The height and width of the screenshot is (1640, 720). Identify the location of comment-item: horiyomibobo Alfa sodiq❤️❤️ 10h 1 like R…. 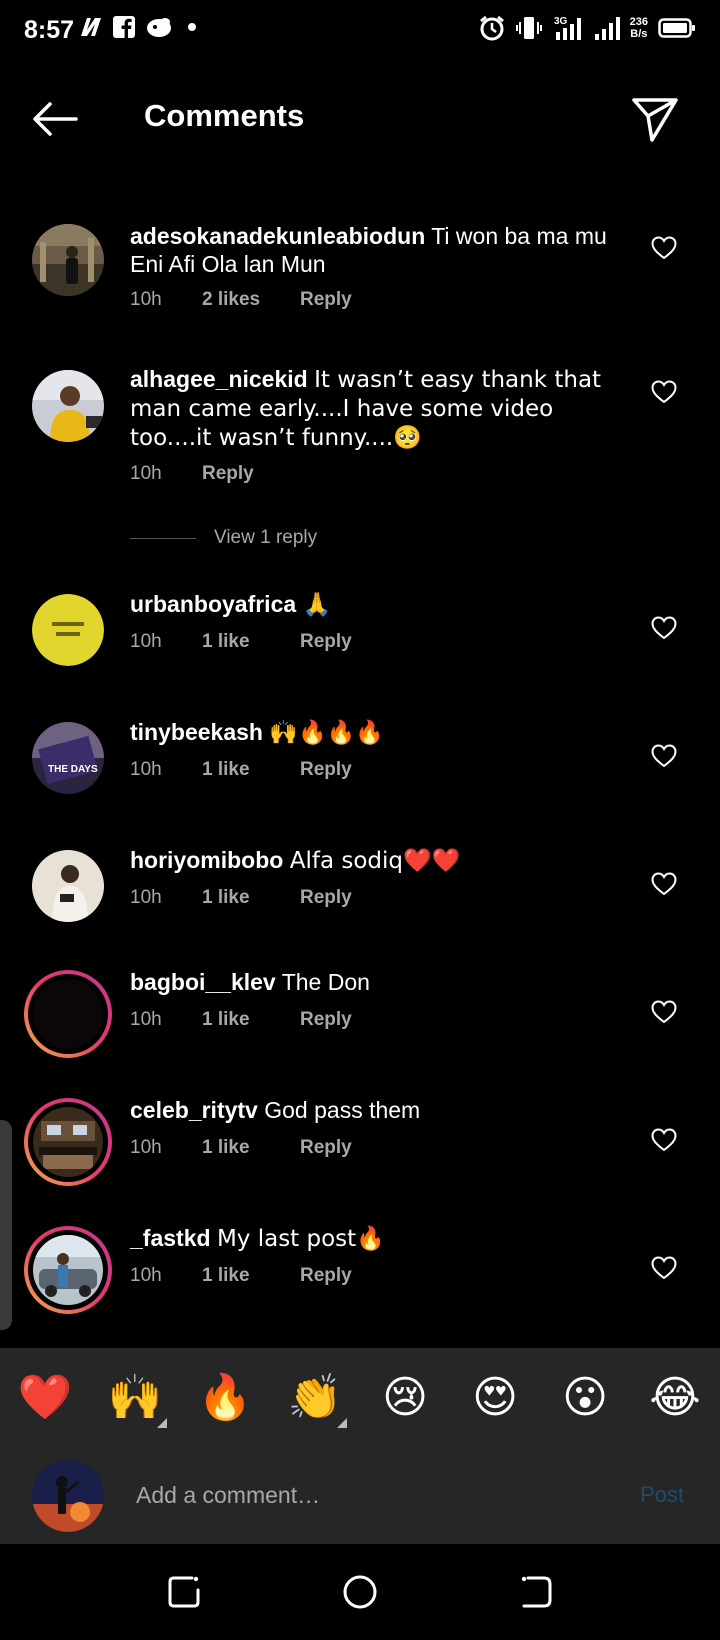
(360, 891).